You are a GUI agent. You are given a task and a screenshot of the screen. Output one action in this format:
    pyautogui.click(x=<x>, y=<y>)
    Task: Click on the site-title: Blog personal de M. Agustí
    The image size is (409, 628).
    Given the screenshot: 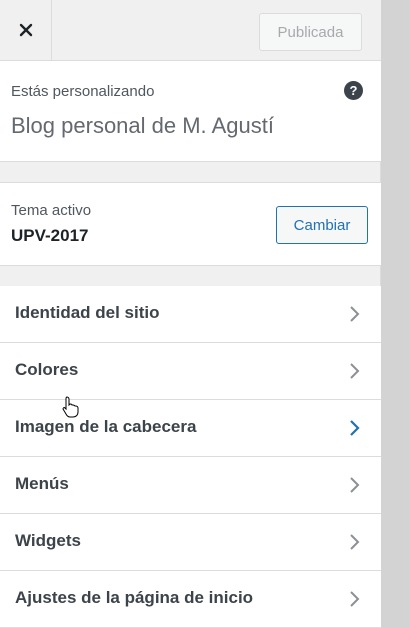 What is the action you would take?
    pyautogui.click(x=142, y=125)
    